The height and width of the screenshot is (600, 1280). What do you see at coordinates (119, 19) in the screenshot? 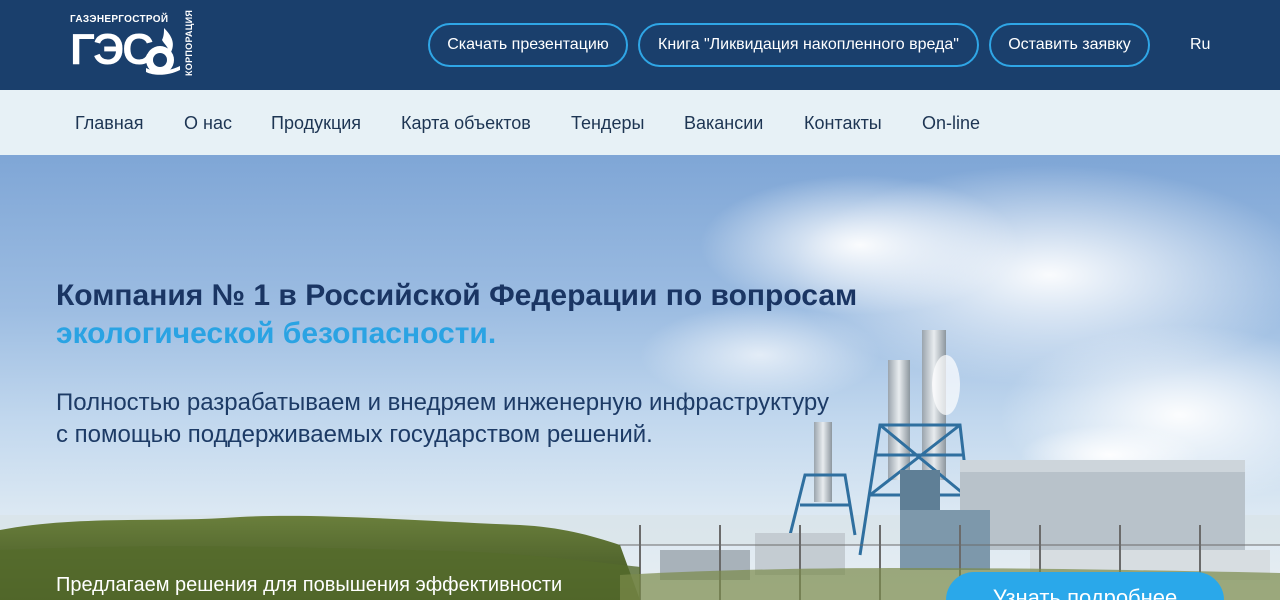
I see `logo-top-text: ГАЗЭНЕРГОСТРОЙ` at bounding box center [119, 19].